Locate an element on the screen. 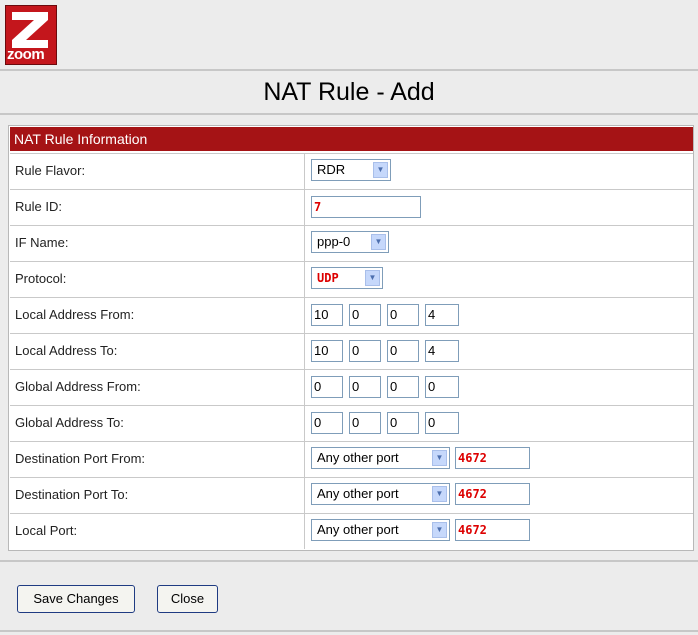 Image resolution: width=698 pixels, height=635 pixels. local-port-select-value: Any other port is located at coordinates (358, 529).